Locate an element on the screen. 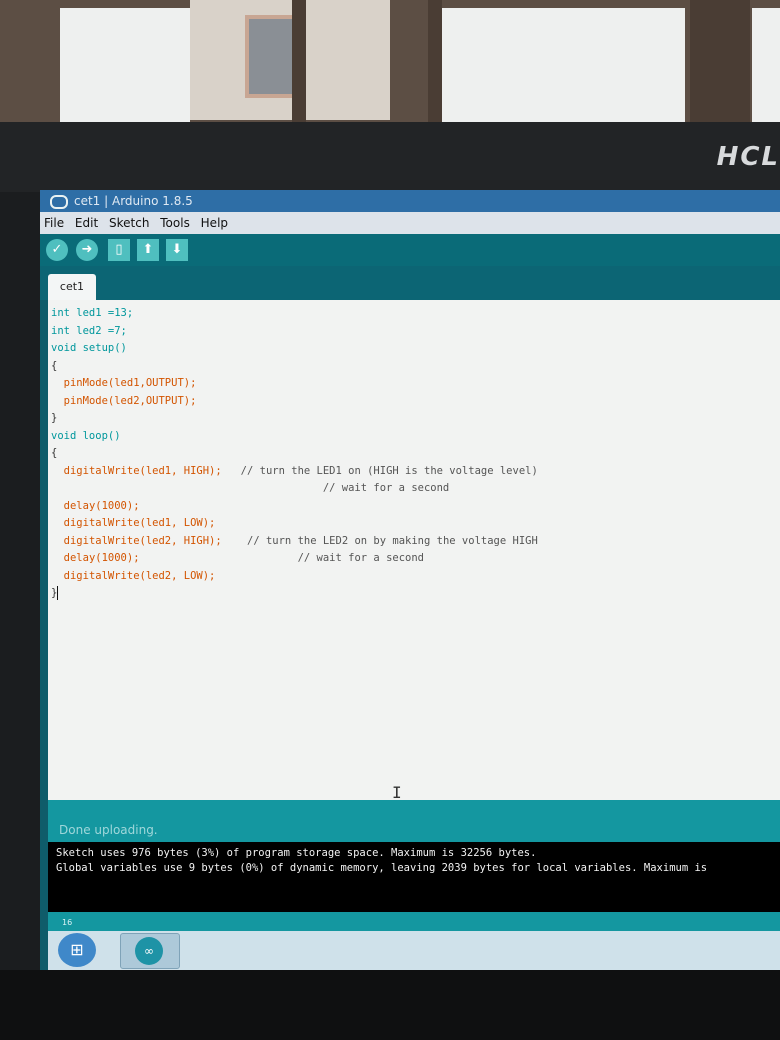 The height and width of the screenshot is (1040, 780). arrow-down-icon: ⬇ is located at coordinates (177, 249).